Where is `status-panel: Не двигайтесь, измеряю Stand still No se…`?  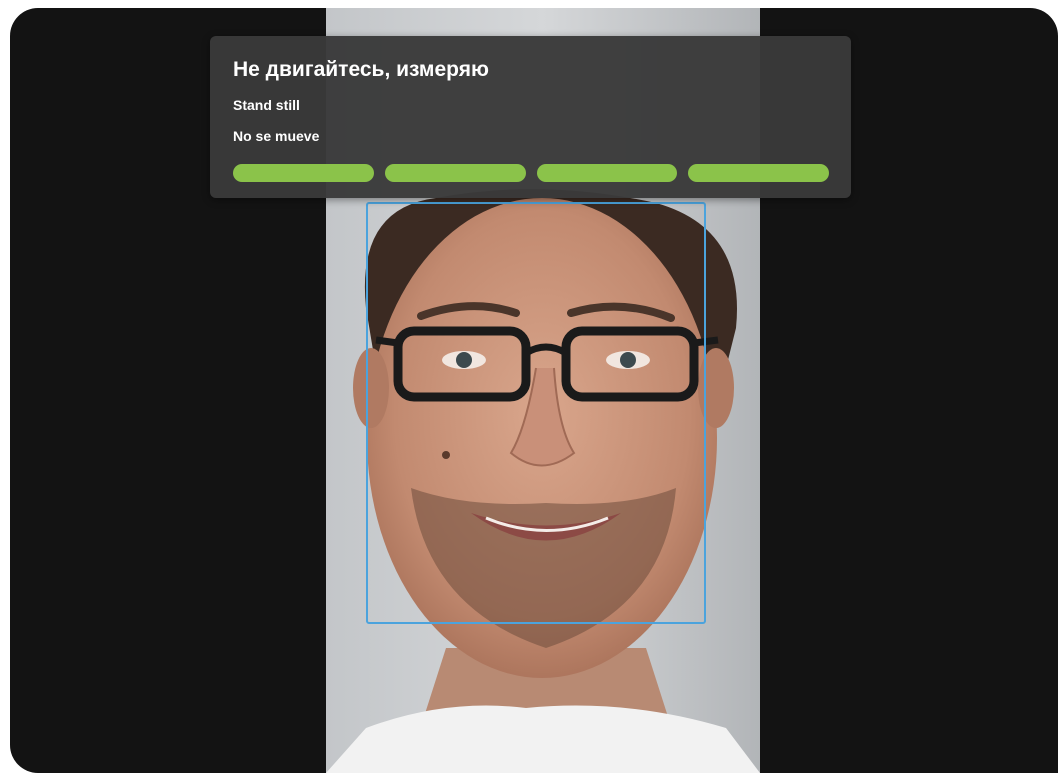
status-panel: Не двигайтесь, измеряю Stand still No se… is located at coordinates (530, 117).